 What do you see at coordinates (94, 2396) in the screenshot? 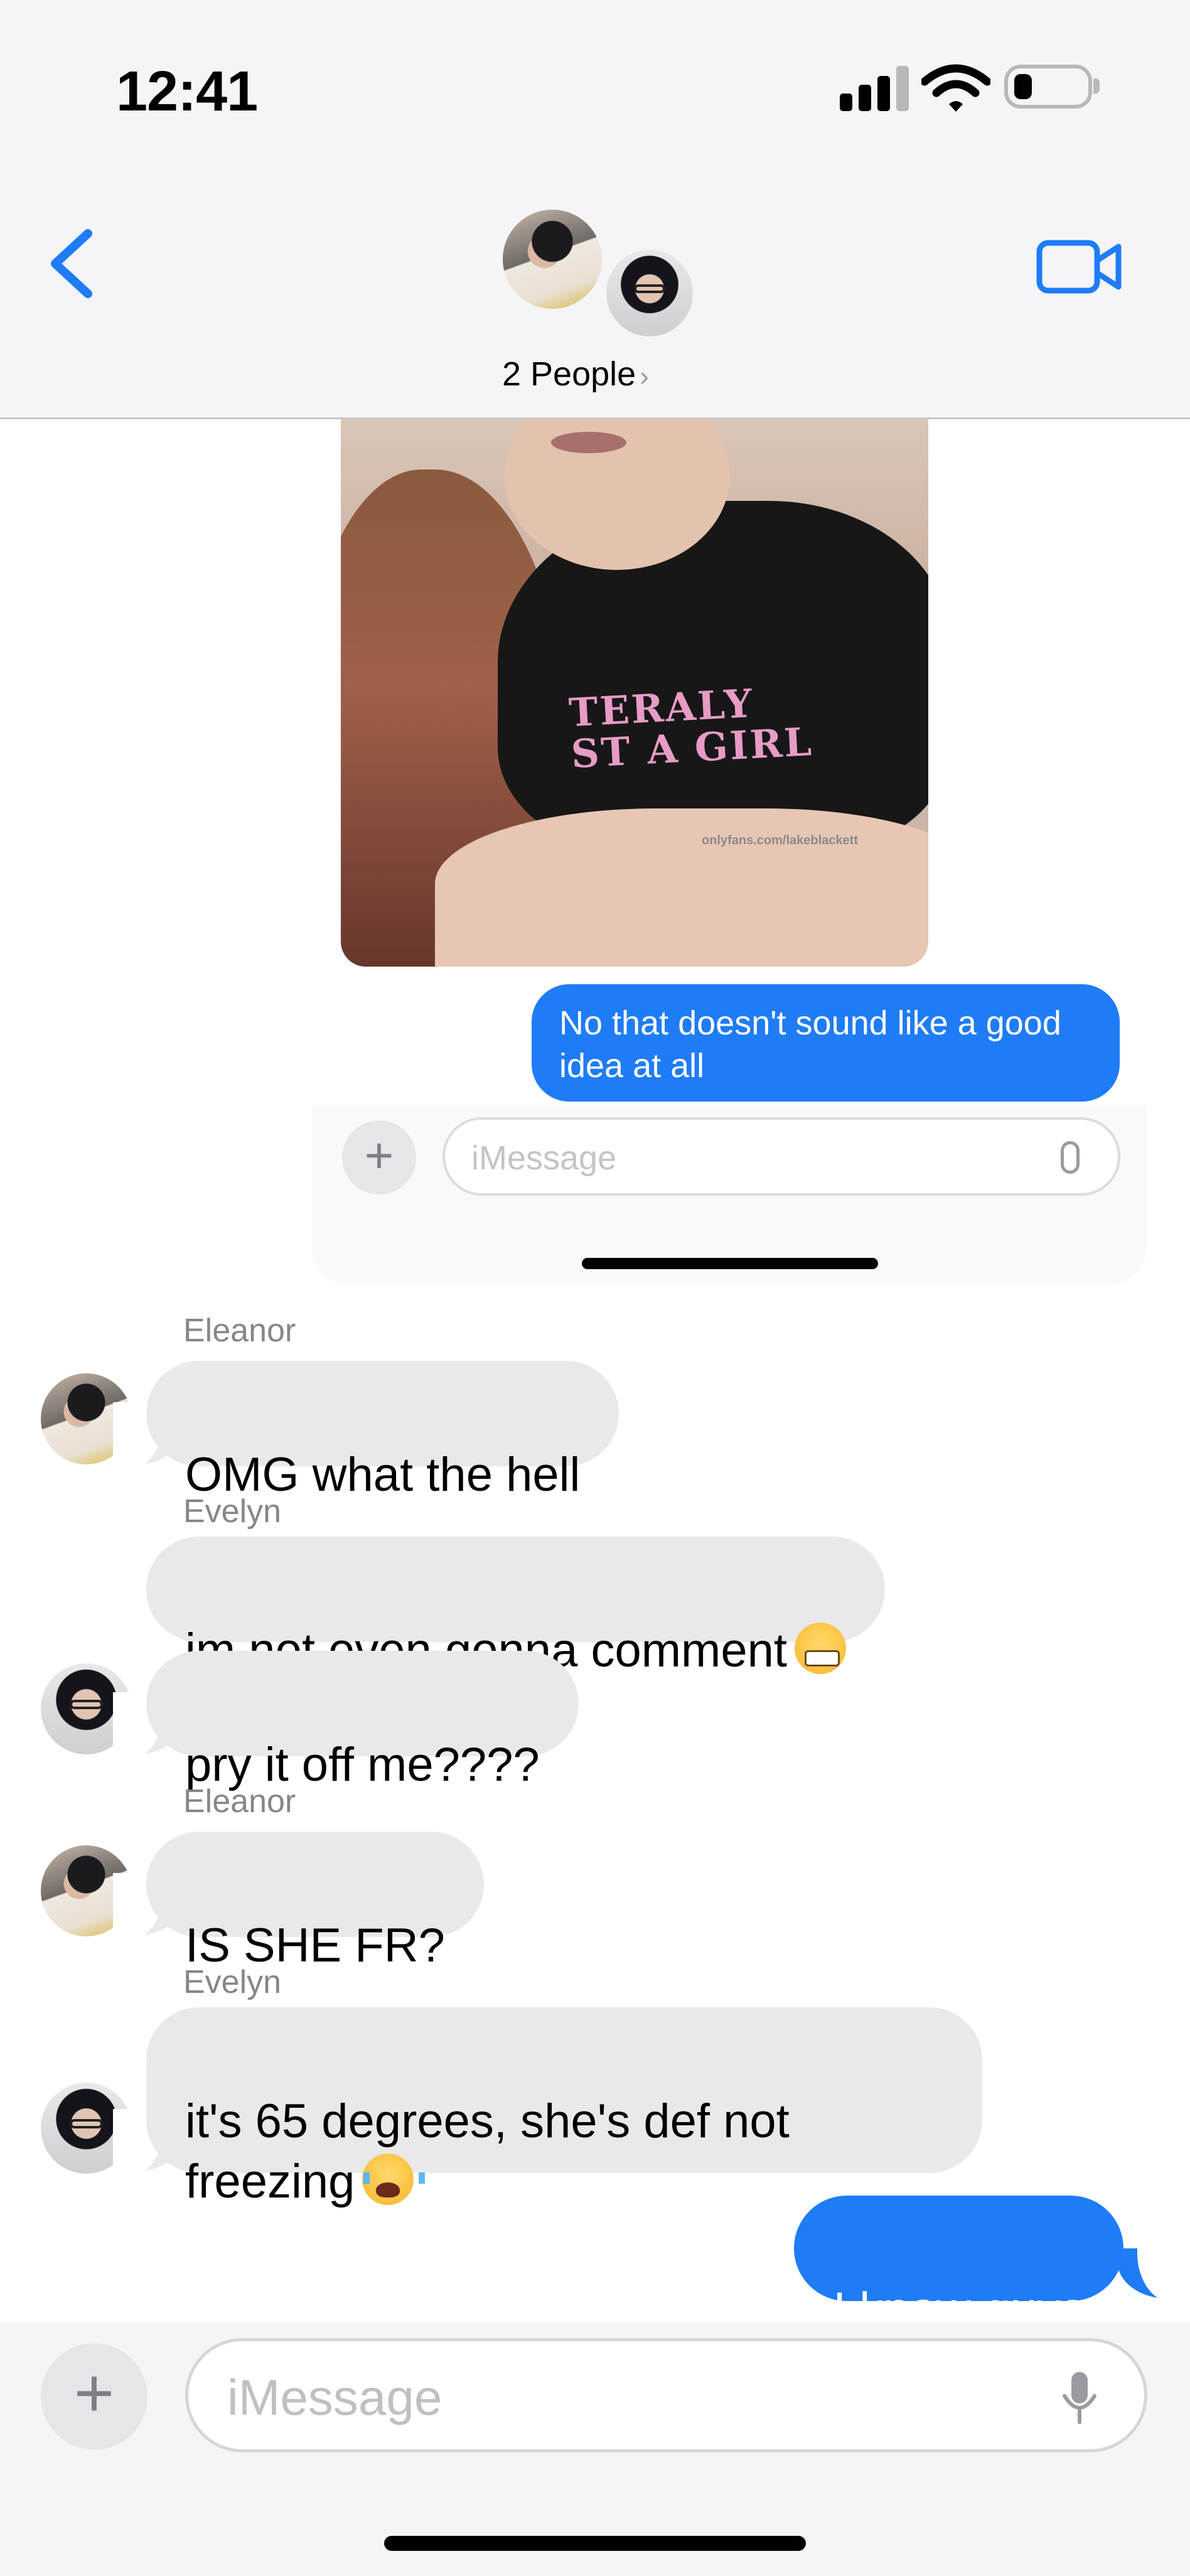
I see `add-attachment-button: +` at bounding box center [94, 2396].